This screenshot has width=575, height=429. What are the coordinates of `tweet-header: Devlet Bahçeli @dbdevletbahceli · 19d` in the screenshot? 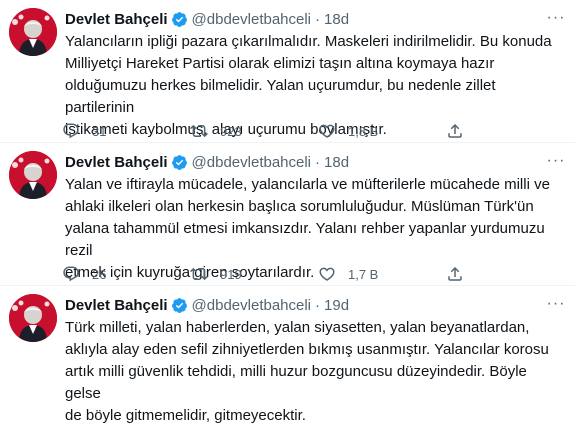 It's located at (316, 305).